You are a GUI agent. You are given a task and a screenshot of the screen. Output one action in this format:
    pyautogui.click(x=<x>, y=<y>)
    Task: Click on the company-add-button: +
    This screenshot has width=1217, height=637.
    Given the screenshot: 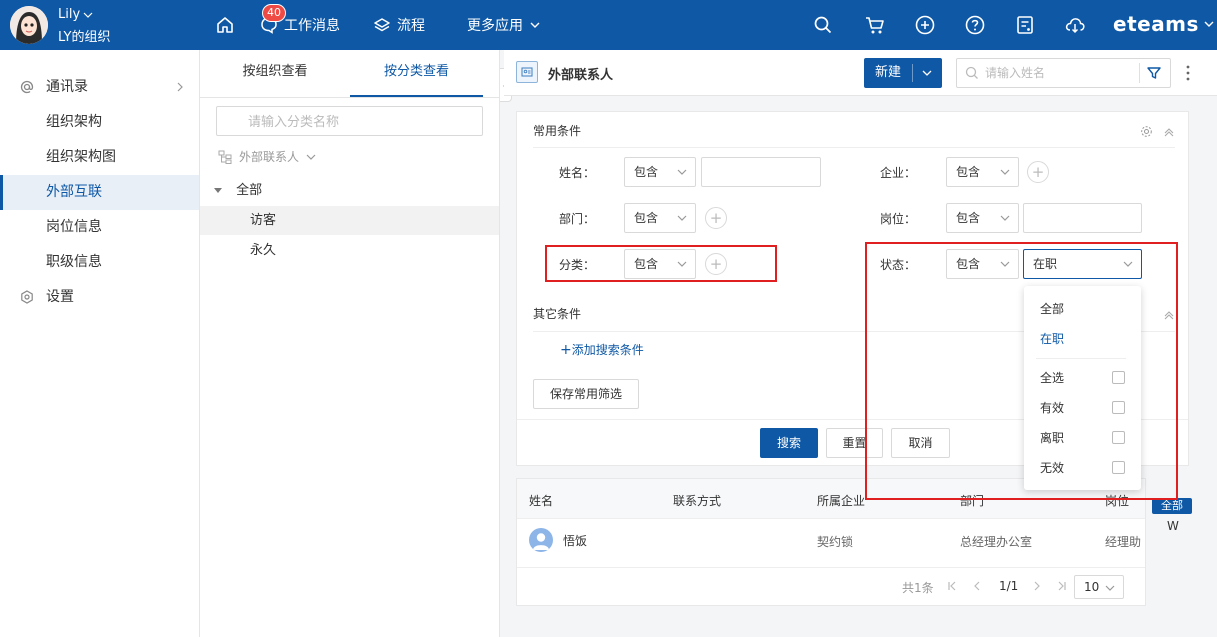 What is the action you would take?
    pyautogui.click(x=1038, y=172)
    